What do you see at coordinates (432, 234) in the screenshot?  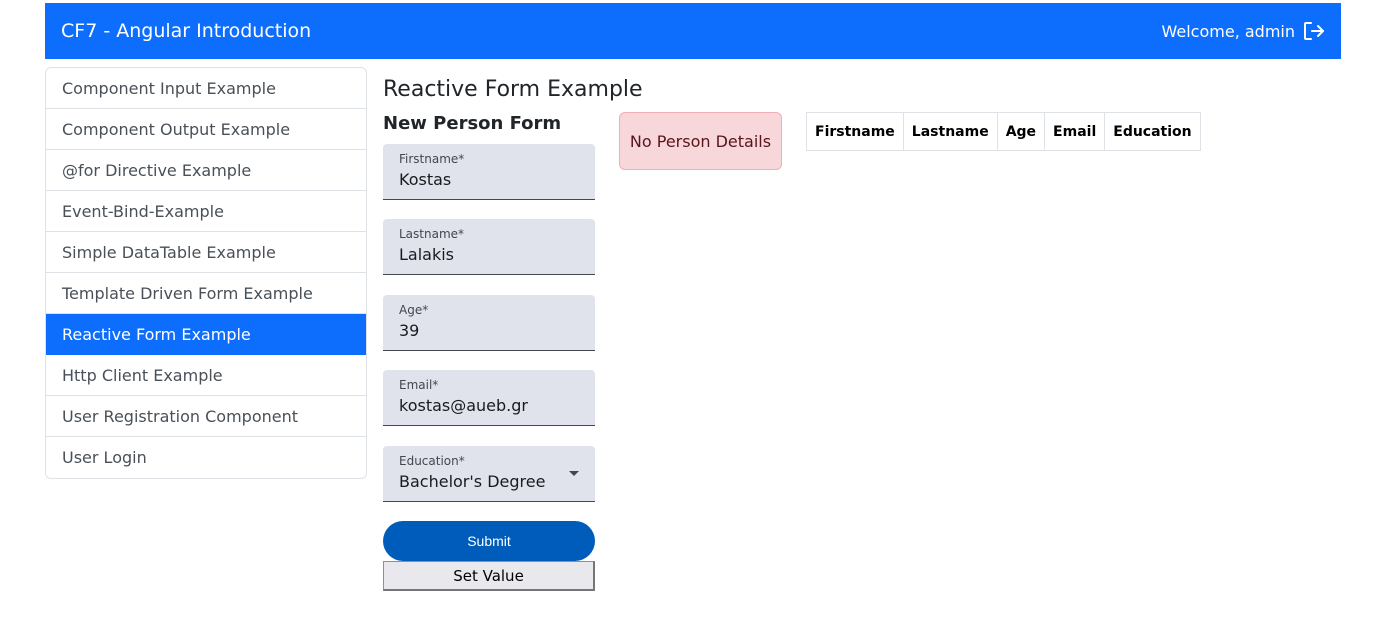 I see `lastname-label: Lastname*` at bounding box center [432, 234].